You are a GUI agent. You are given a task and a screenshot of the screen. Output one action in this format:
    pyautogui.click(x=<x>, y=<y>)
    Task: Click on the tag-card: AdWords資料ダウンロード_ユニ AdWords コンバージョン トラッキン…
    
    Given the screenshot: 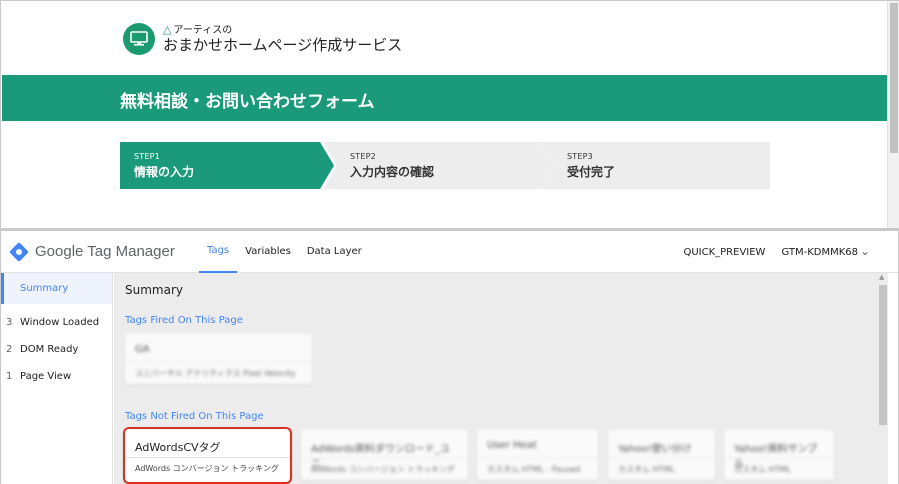 What is the action you would take?
    pyautogui.click(x=384, y=455)
    